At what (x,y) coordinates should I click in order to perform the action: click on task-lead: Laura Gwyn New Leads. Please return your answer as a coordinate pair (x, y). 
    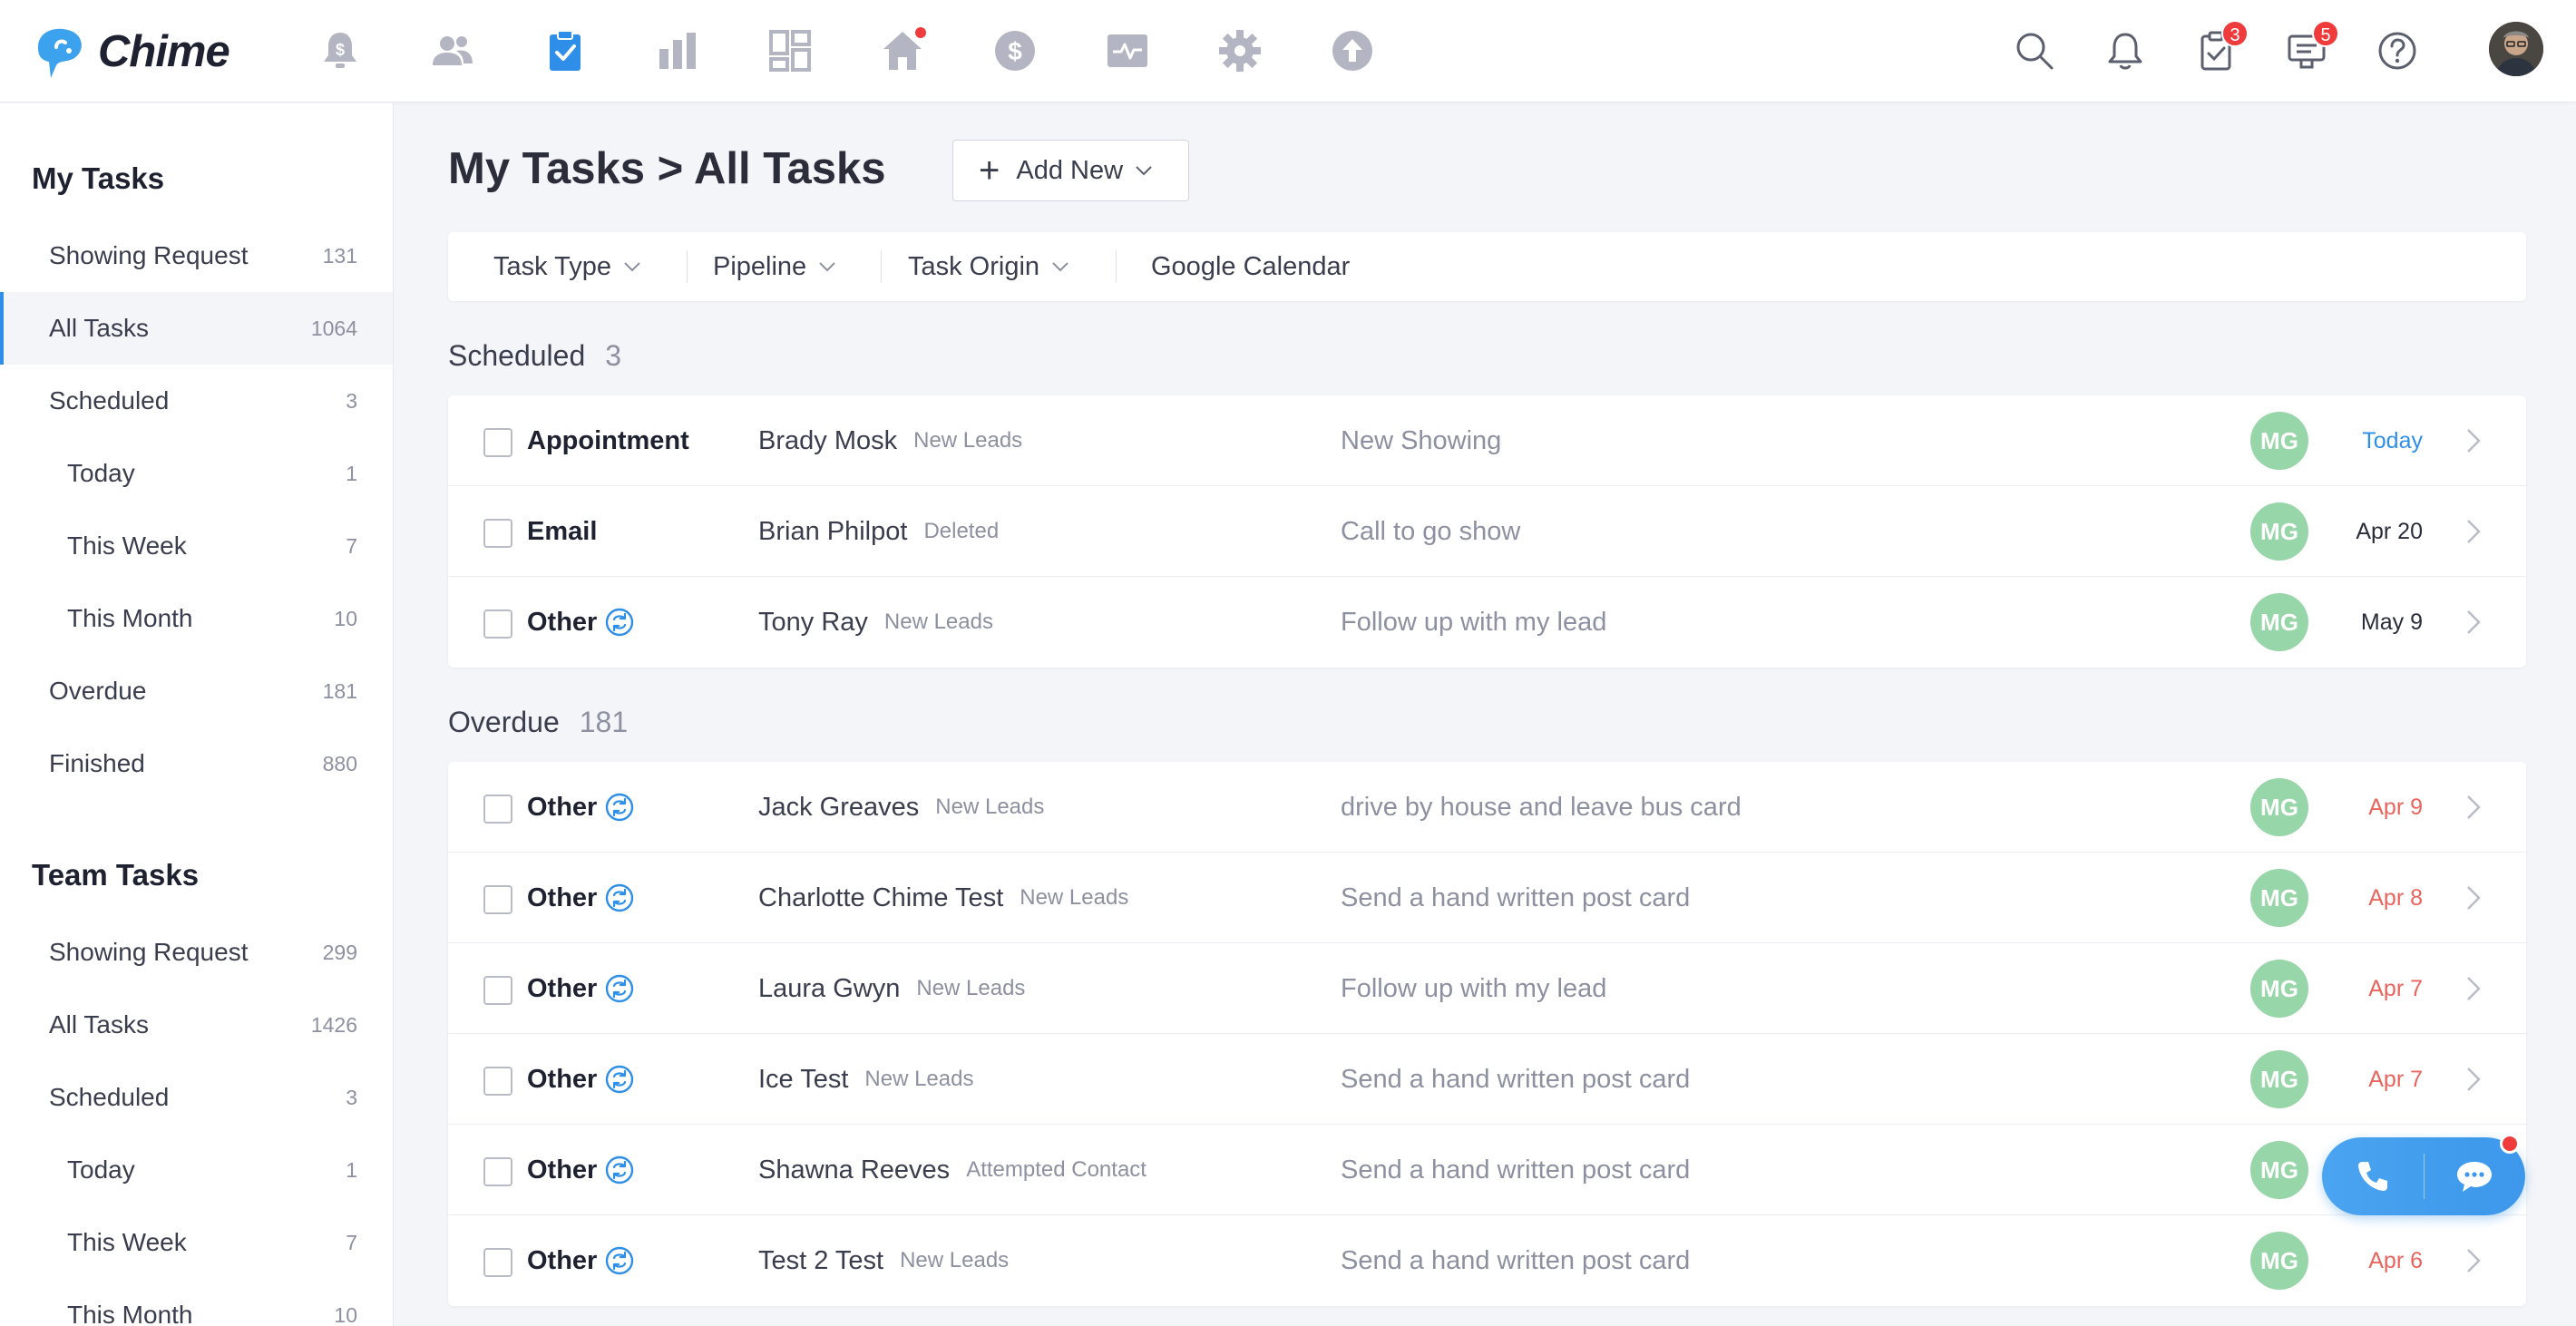
    Looking at the image, I should click on (891, 988).